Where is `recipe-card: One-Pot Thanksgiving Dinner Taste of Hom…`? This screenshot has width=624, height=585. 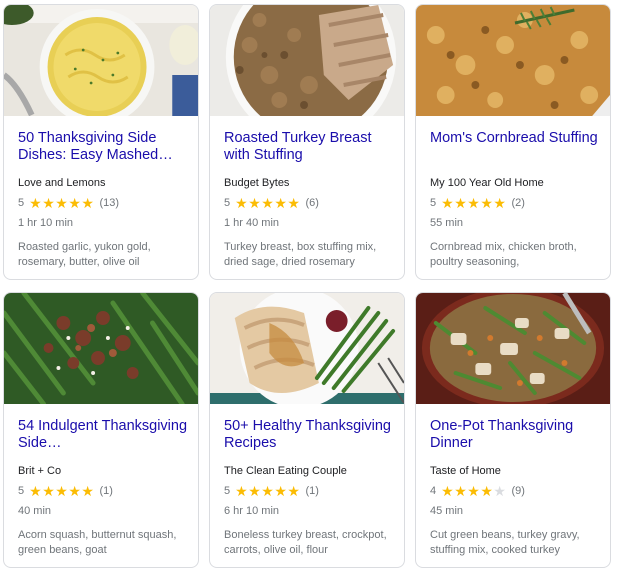 recipe-card: One-Pot Thanksgiving Dinner Taste of Hom… is located at coordinates (513, 430).